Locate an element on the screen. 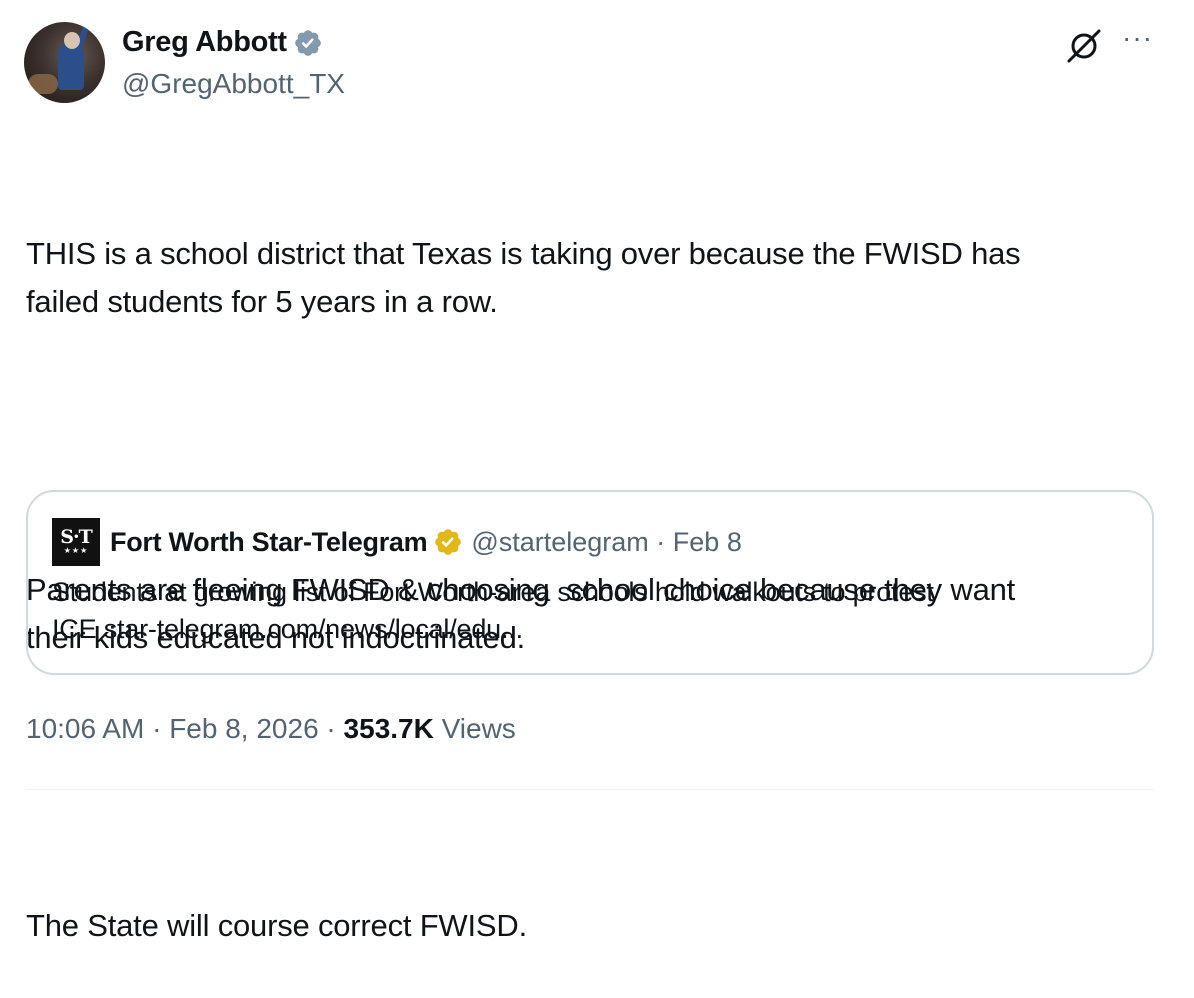  author-name-row: Greg Abbott is located at coordinates (222, 42).